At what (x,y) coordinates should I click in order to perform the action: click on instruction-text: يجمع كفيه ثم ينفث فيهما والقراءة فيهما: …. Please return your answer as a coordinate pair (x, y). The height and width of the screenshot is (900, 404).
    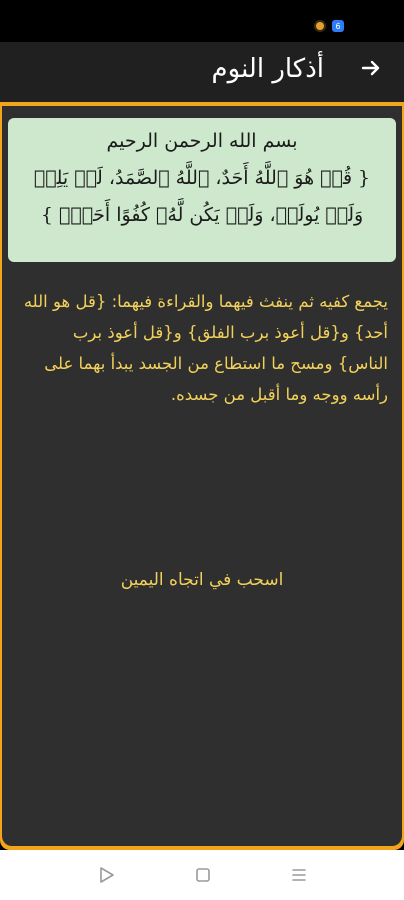
    Looking at the image, I should click on (205, 348).